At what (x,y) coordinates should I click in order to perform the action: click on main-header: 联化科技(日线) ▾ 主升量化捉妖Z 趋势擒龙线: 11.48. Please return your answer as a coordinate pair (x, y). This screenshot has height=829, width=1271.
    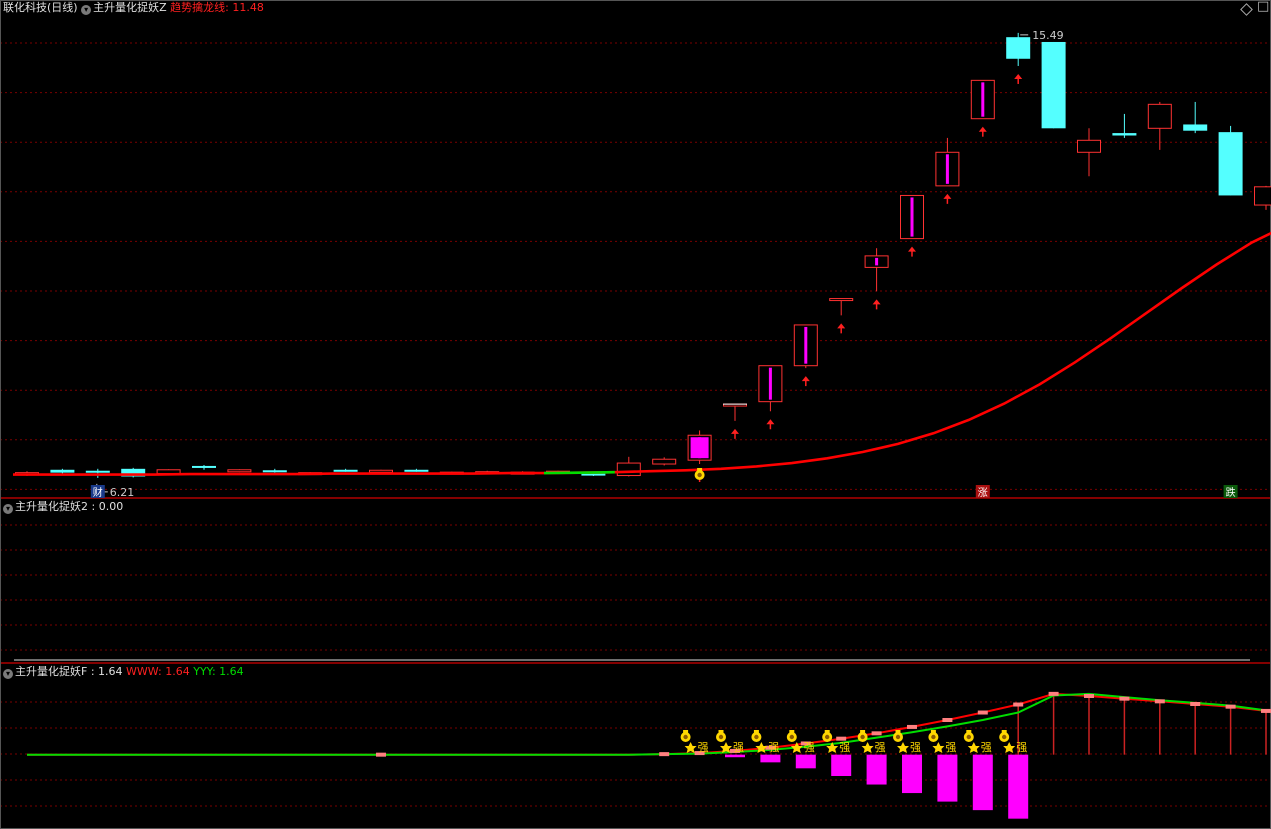
    Looking at the image, I should click on (133, 8).